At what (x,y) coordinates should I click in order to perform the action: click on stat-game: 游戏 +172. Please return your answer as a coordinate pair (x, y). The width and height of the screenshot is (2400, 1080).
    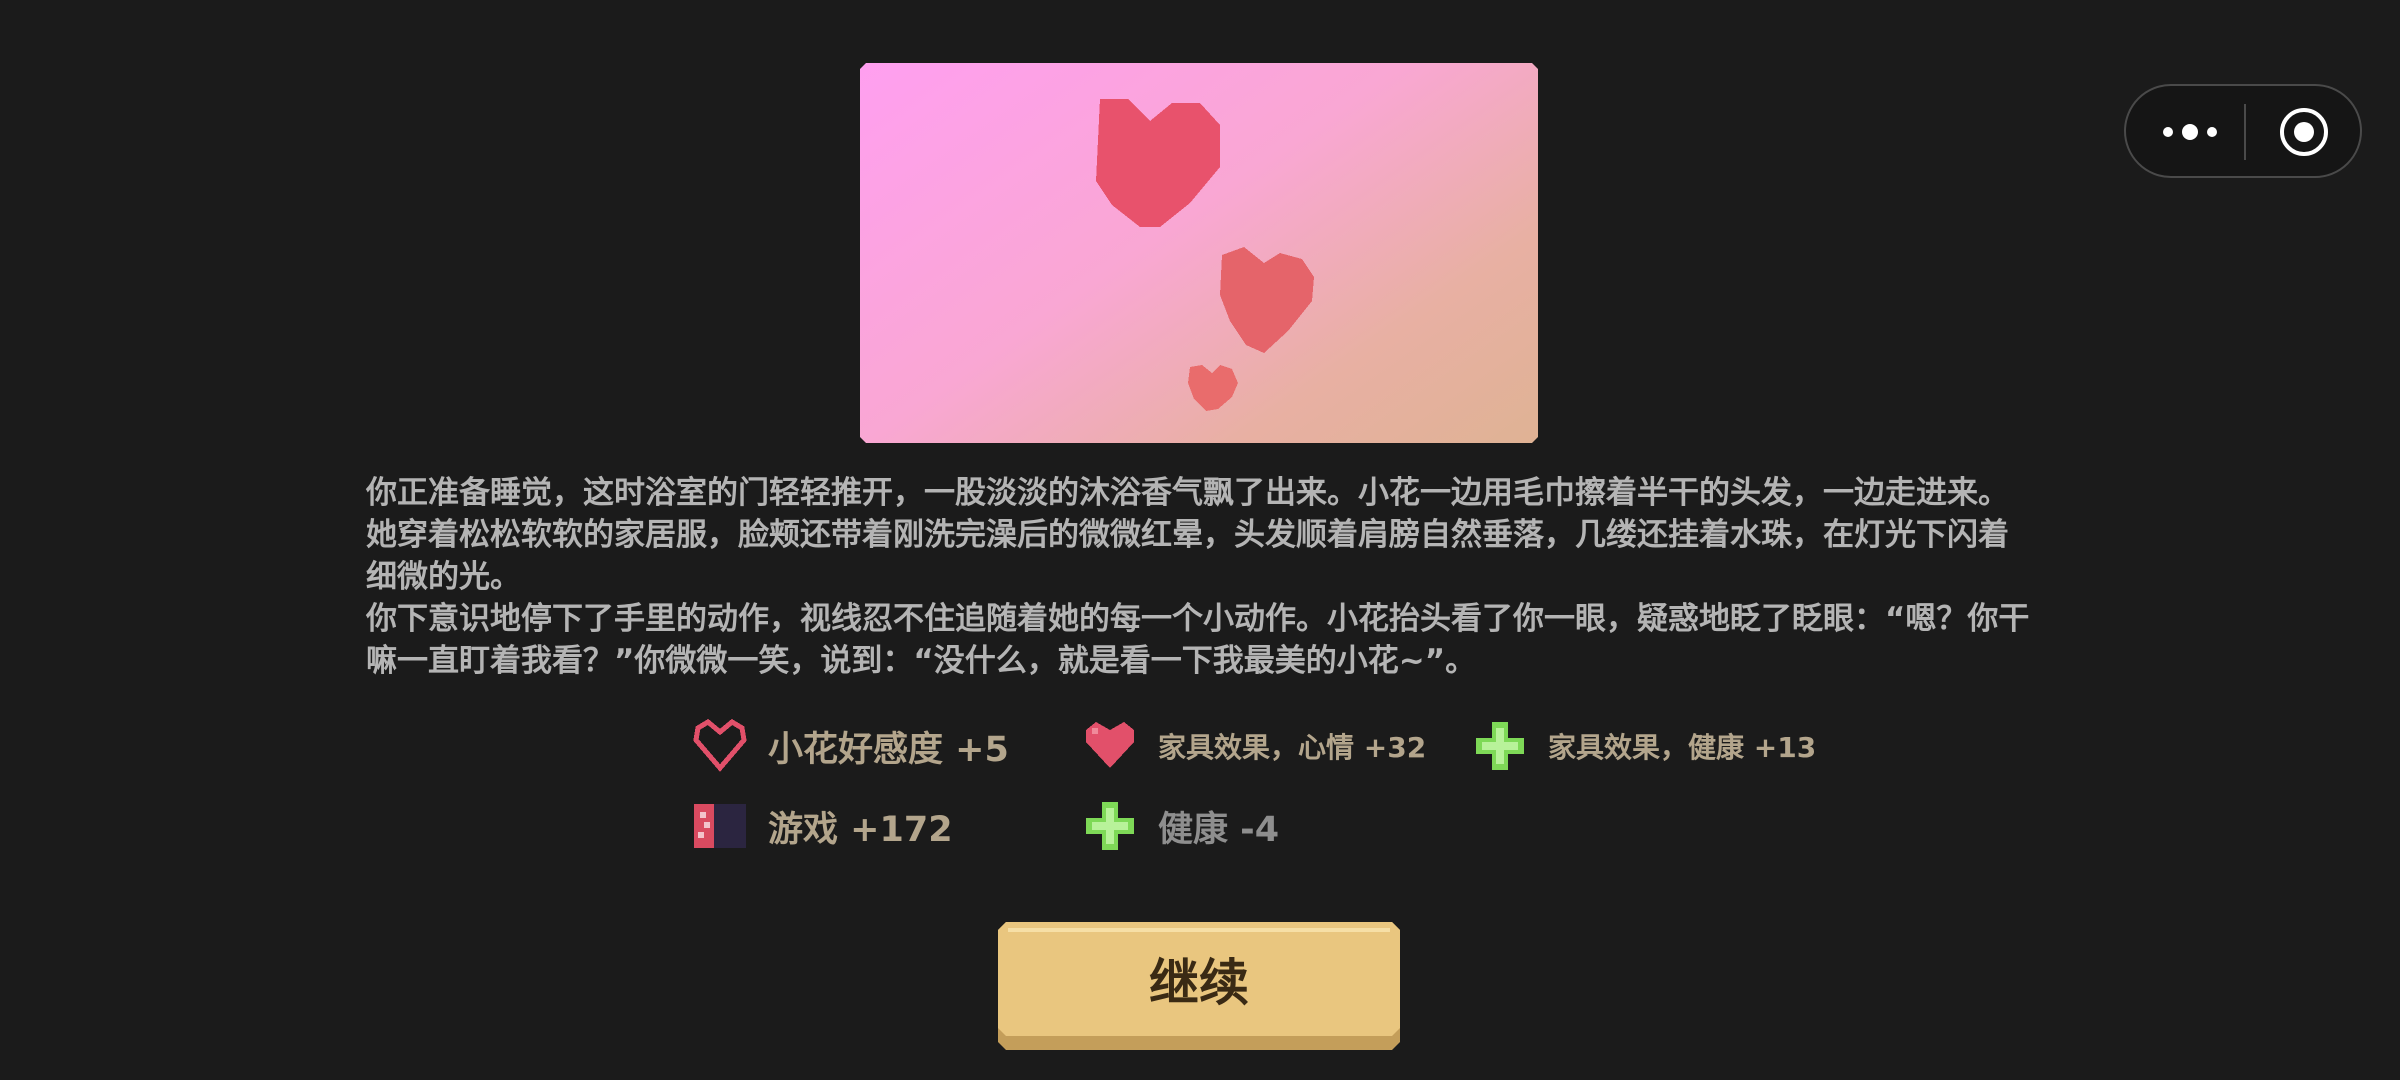
    Looking at the image, I should click on (822, 826).